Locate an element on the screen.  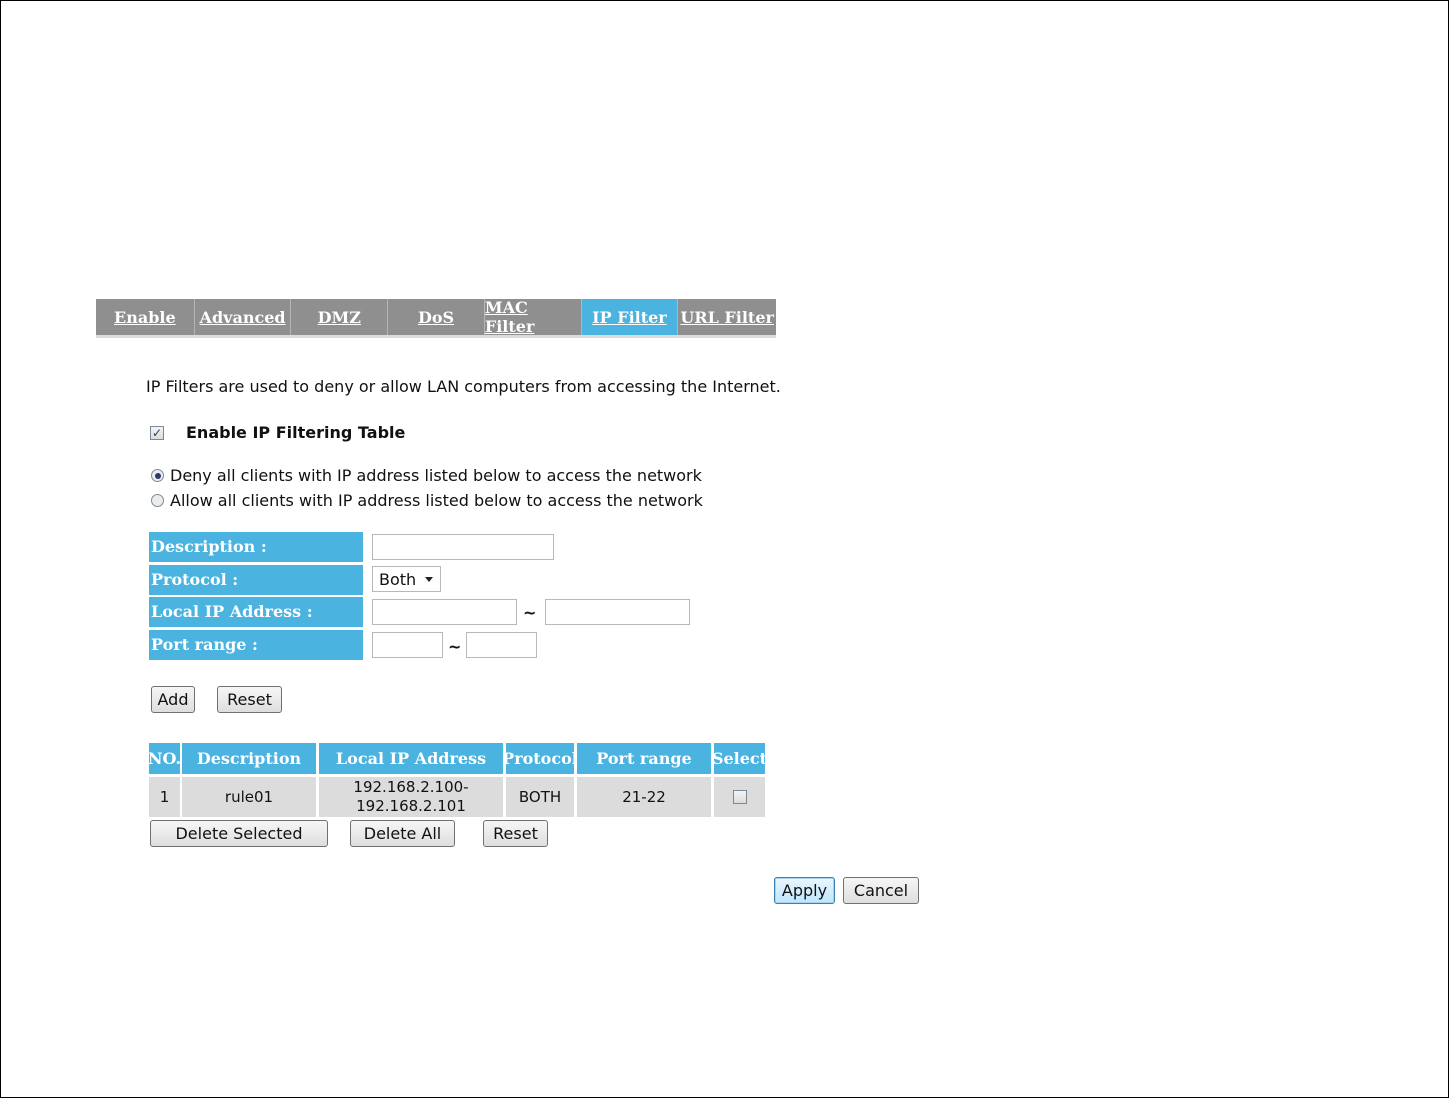
delete-selected-button: Delete Selected is located at coordinates (239, 833).